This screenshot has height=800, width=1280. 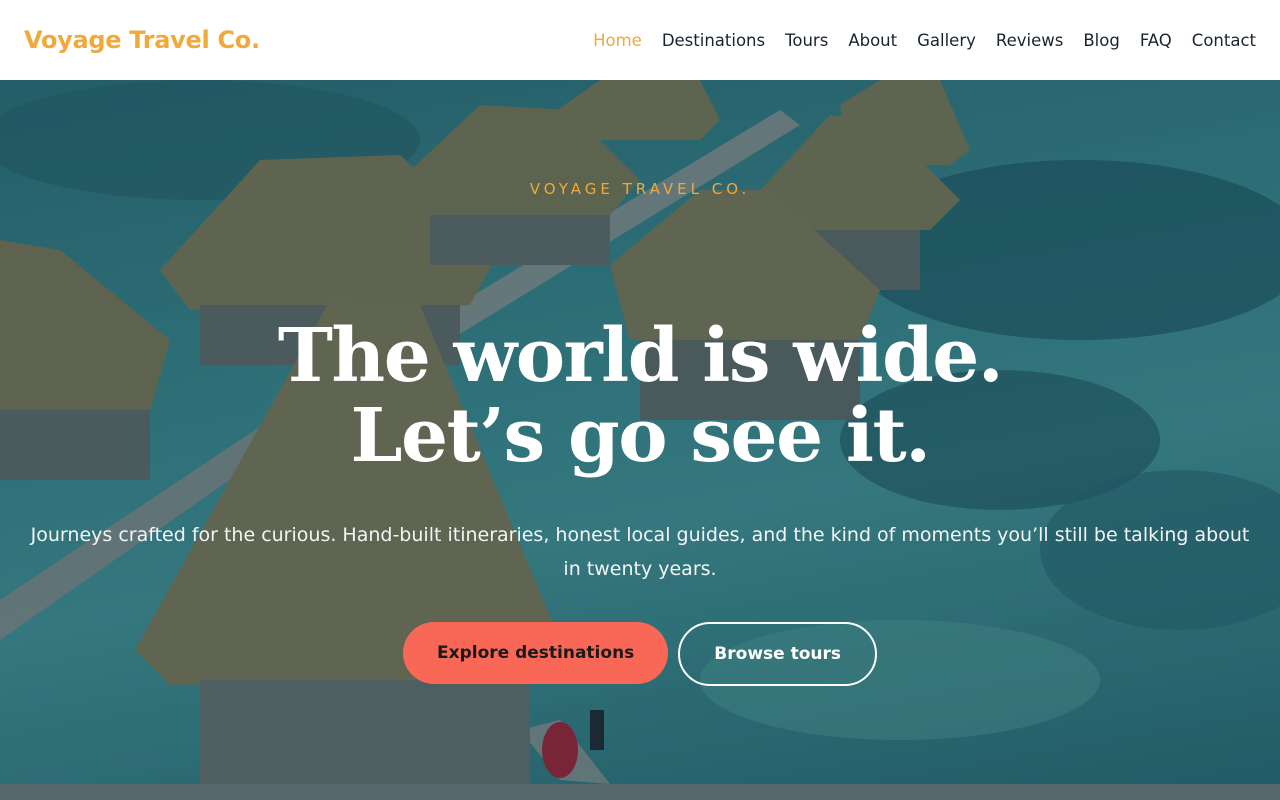 I want to click on hero-headline-line-2: Let’s go see it., so click(x=640, y=436).